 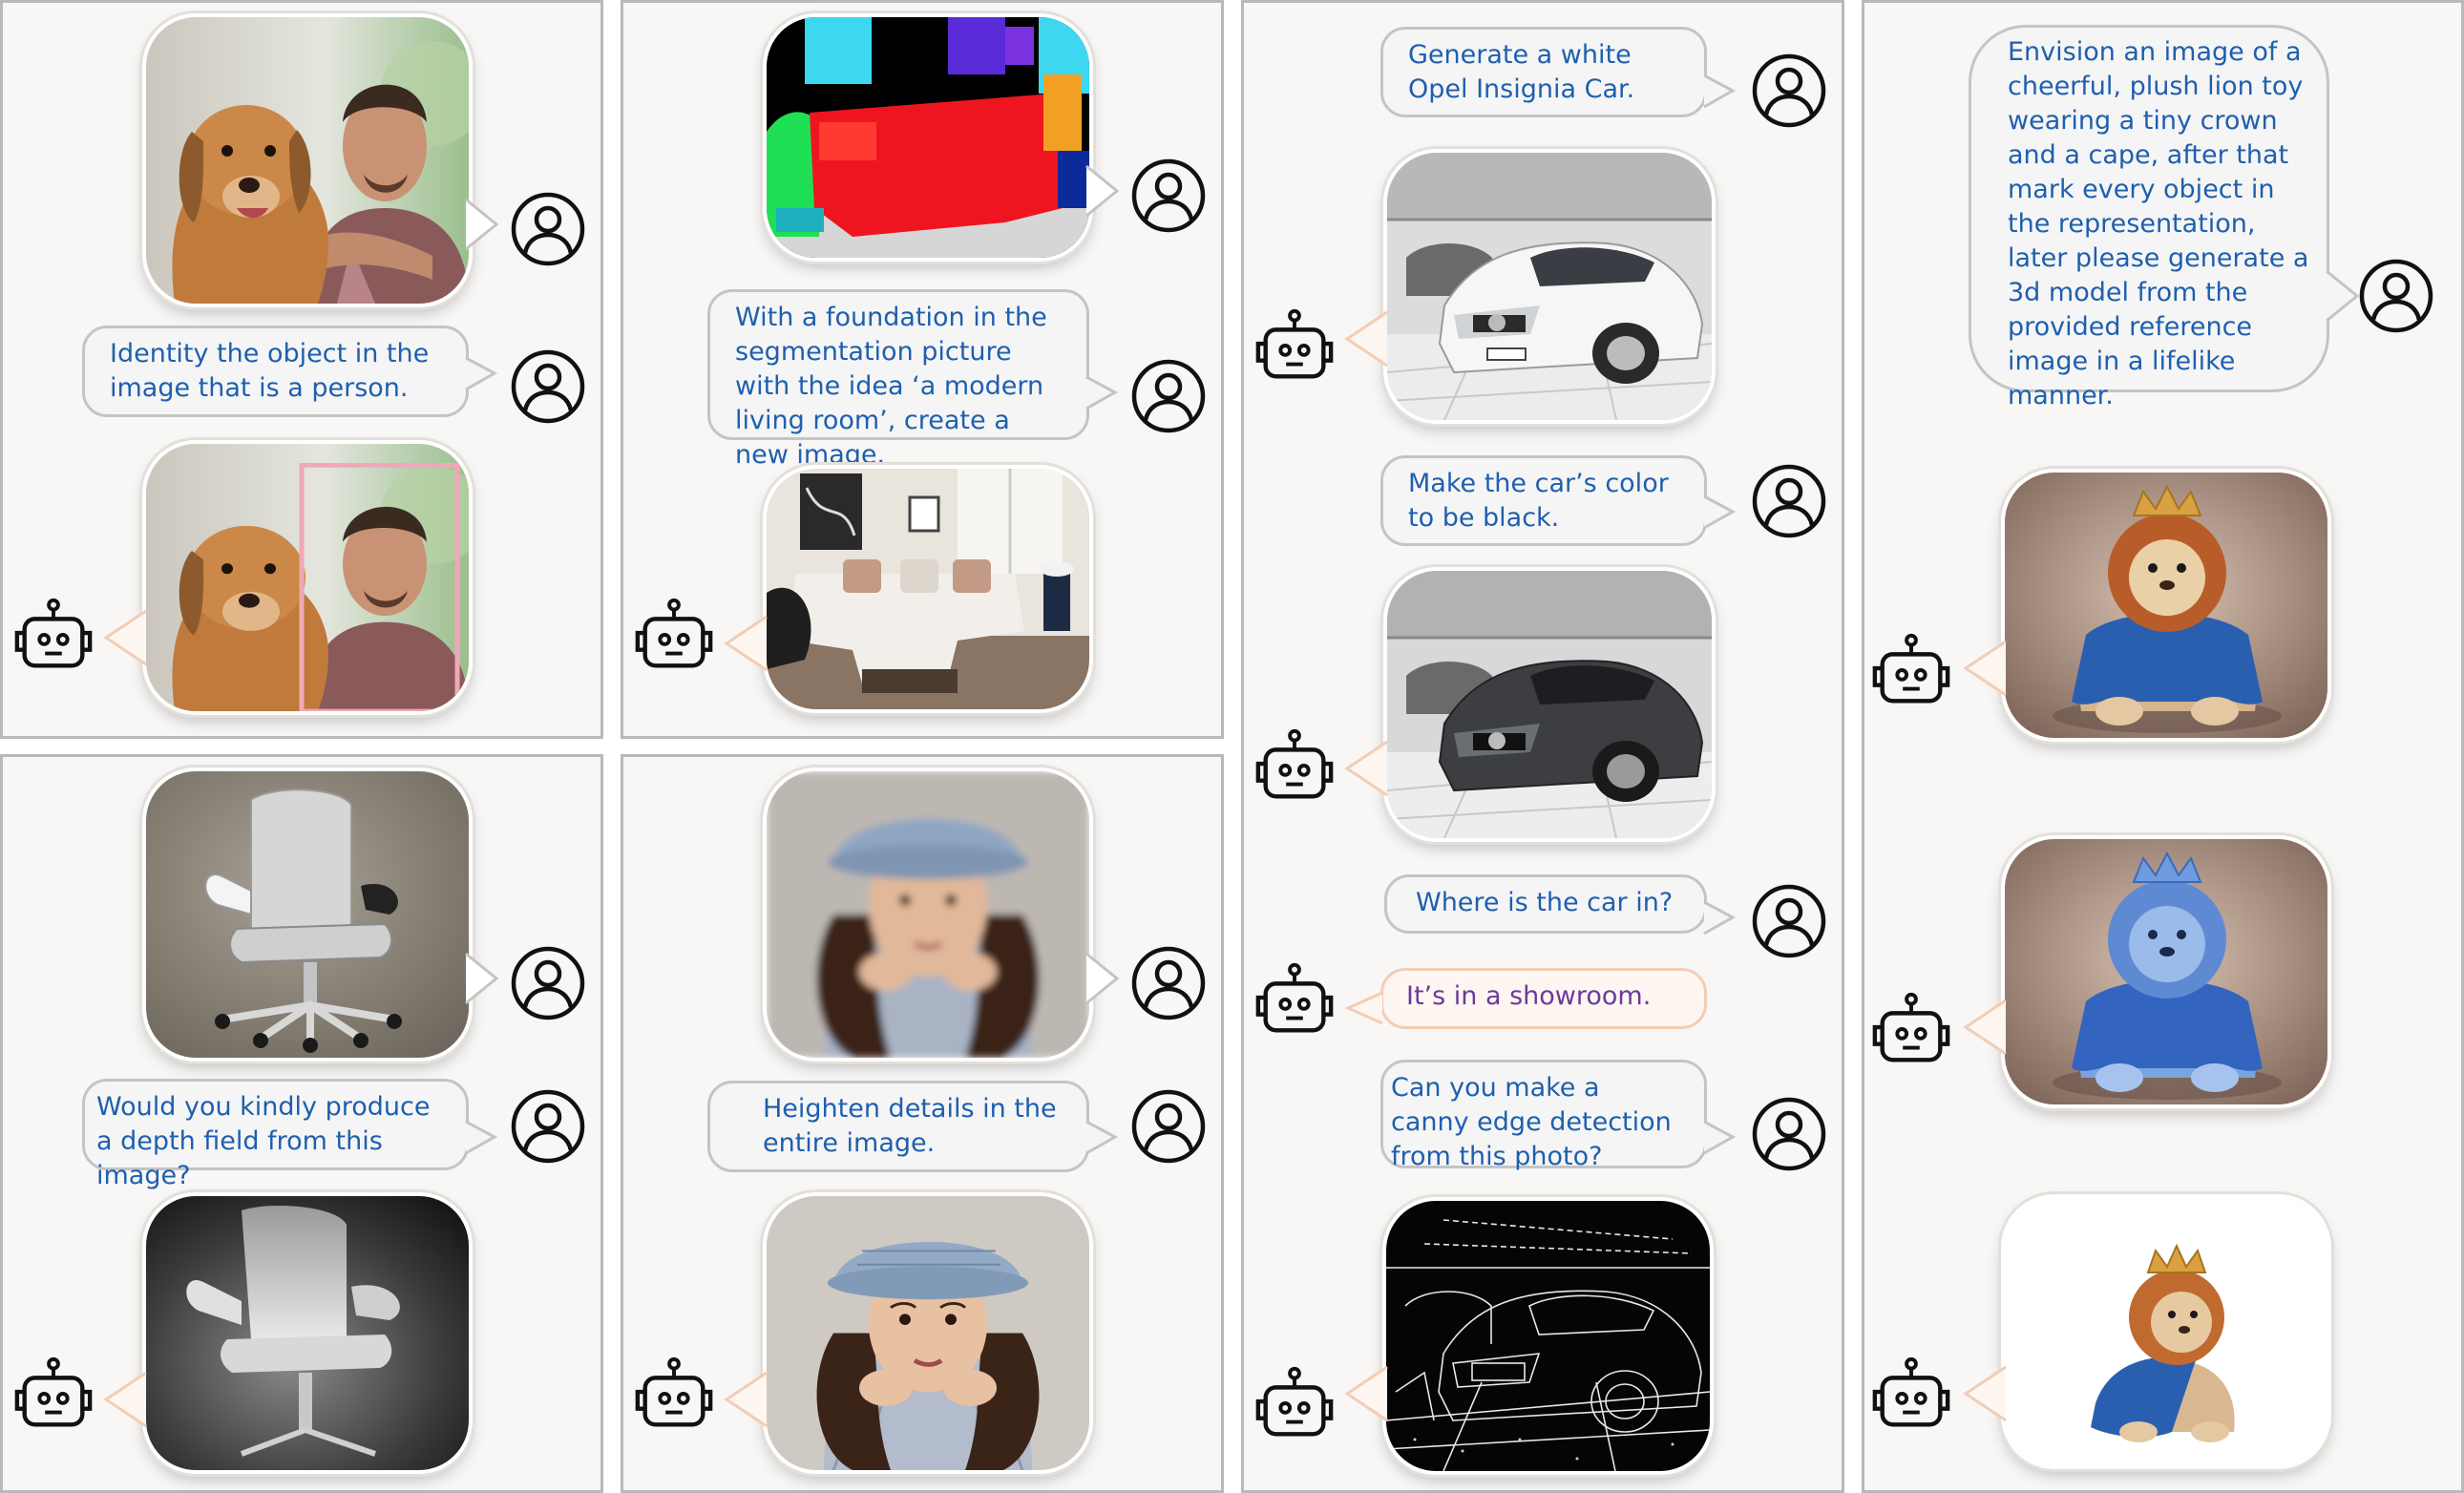 What do you see at coordinates (307, 914) in the screenshot?
I see `office-chair-input-image` at bounding box center [307, 914].